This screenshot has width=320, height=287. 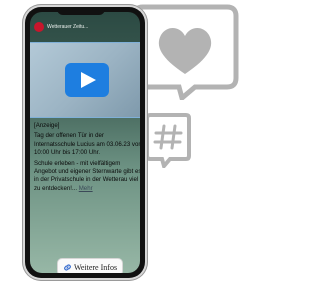 I want to click on play-icon, so click(x=87, y=80).